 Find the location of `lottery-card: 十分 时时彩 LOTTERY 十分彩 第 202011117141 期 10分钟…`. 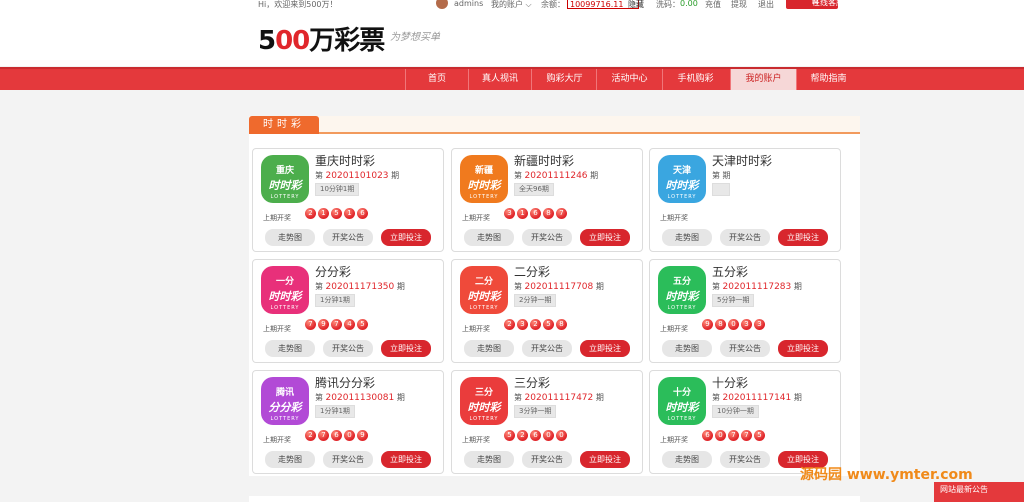

lottery-card: 十分 时时彩 LOTTERY 十分彩 第 202011117141 期 10分钟… is located at coordinates (745, 422).